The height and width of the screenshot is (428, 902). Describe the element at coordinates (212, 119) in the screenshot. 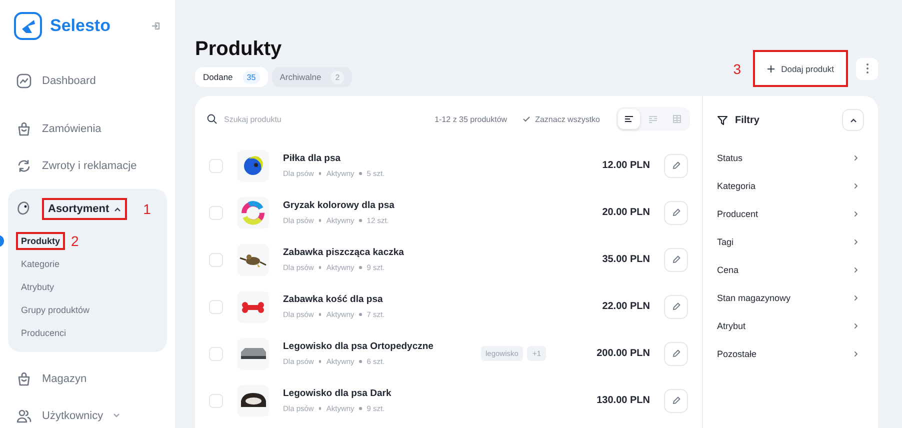

I see `search-icon` at that location.